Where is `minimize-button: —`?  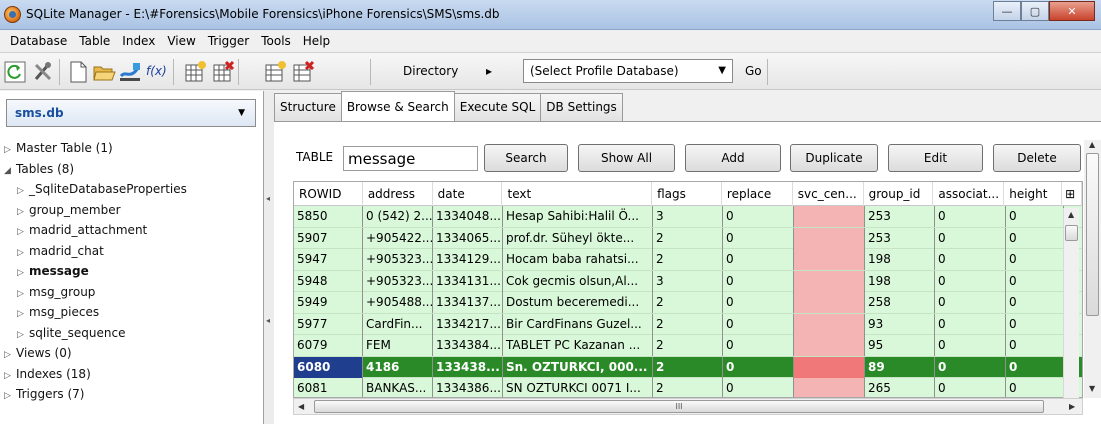 minimize-button: — is located at coordinates (1007, 11).